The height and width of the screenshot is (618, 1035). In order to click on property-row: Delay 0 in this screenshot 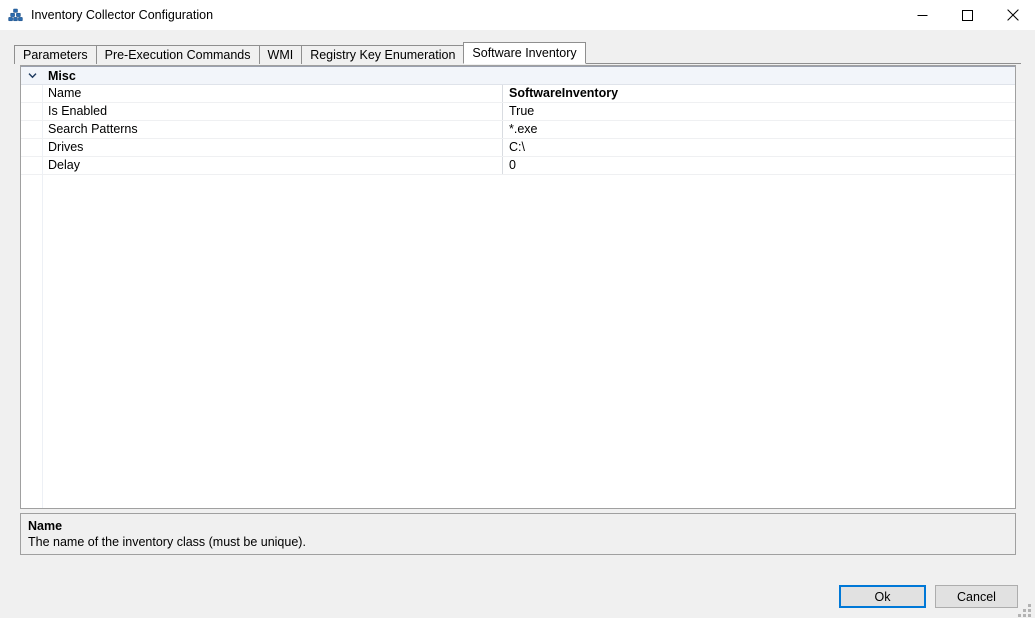, I will do `click(518, 166)`.